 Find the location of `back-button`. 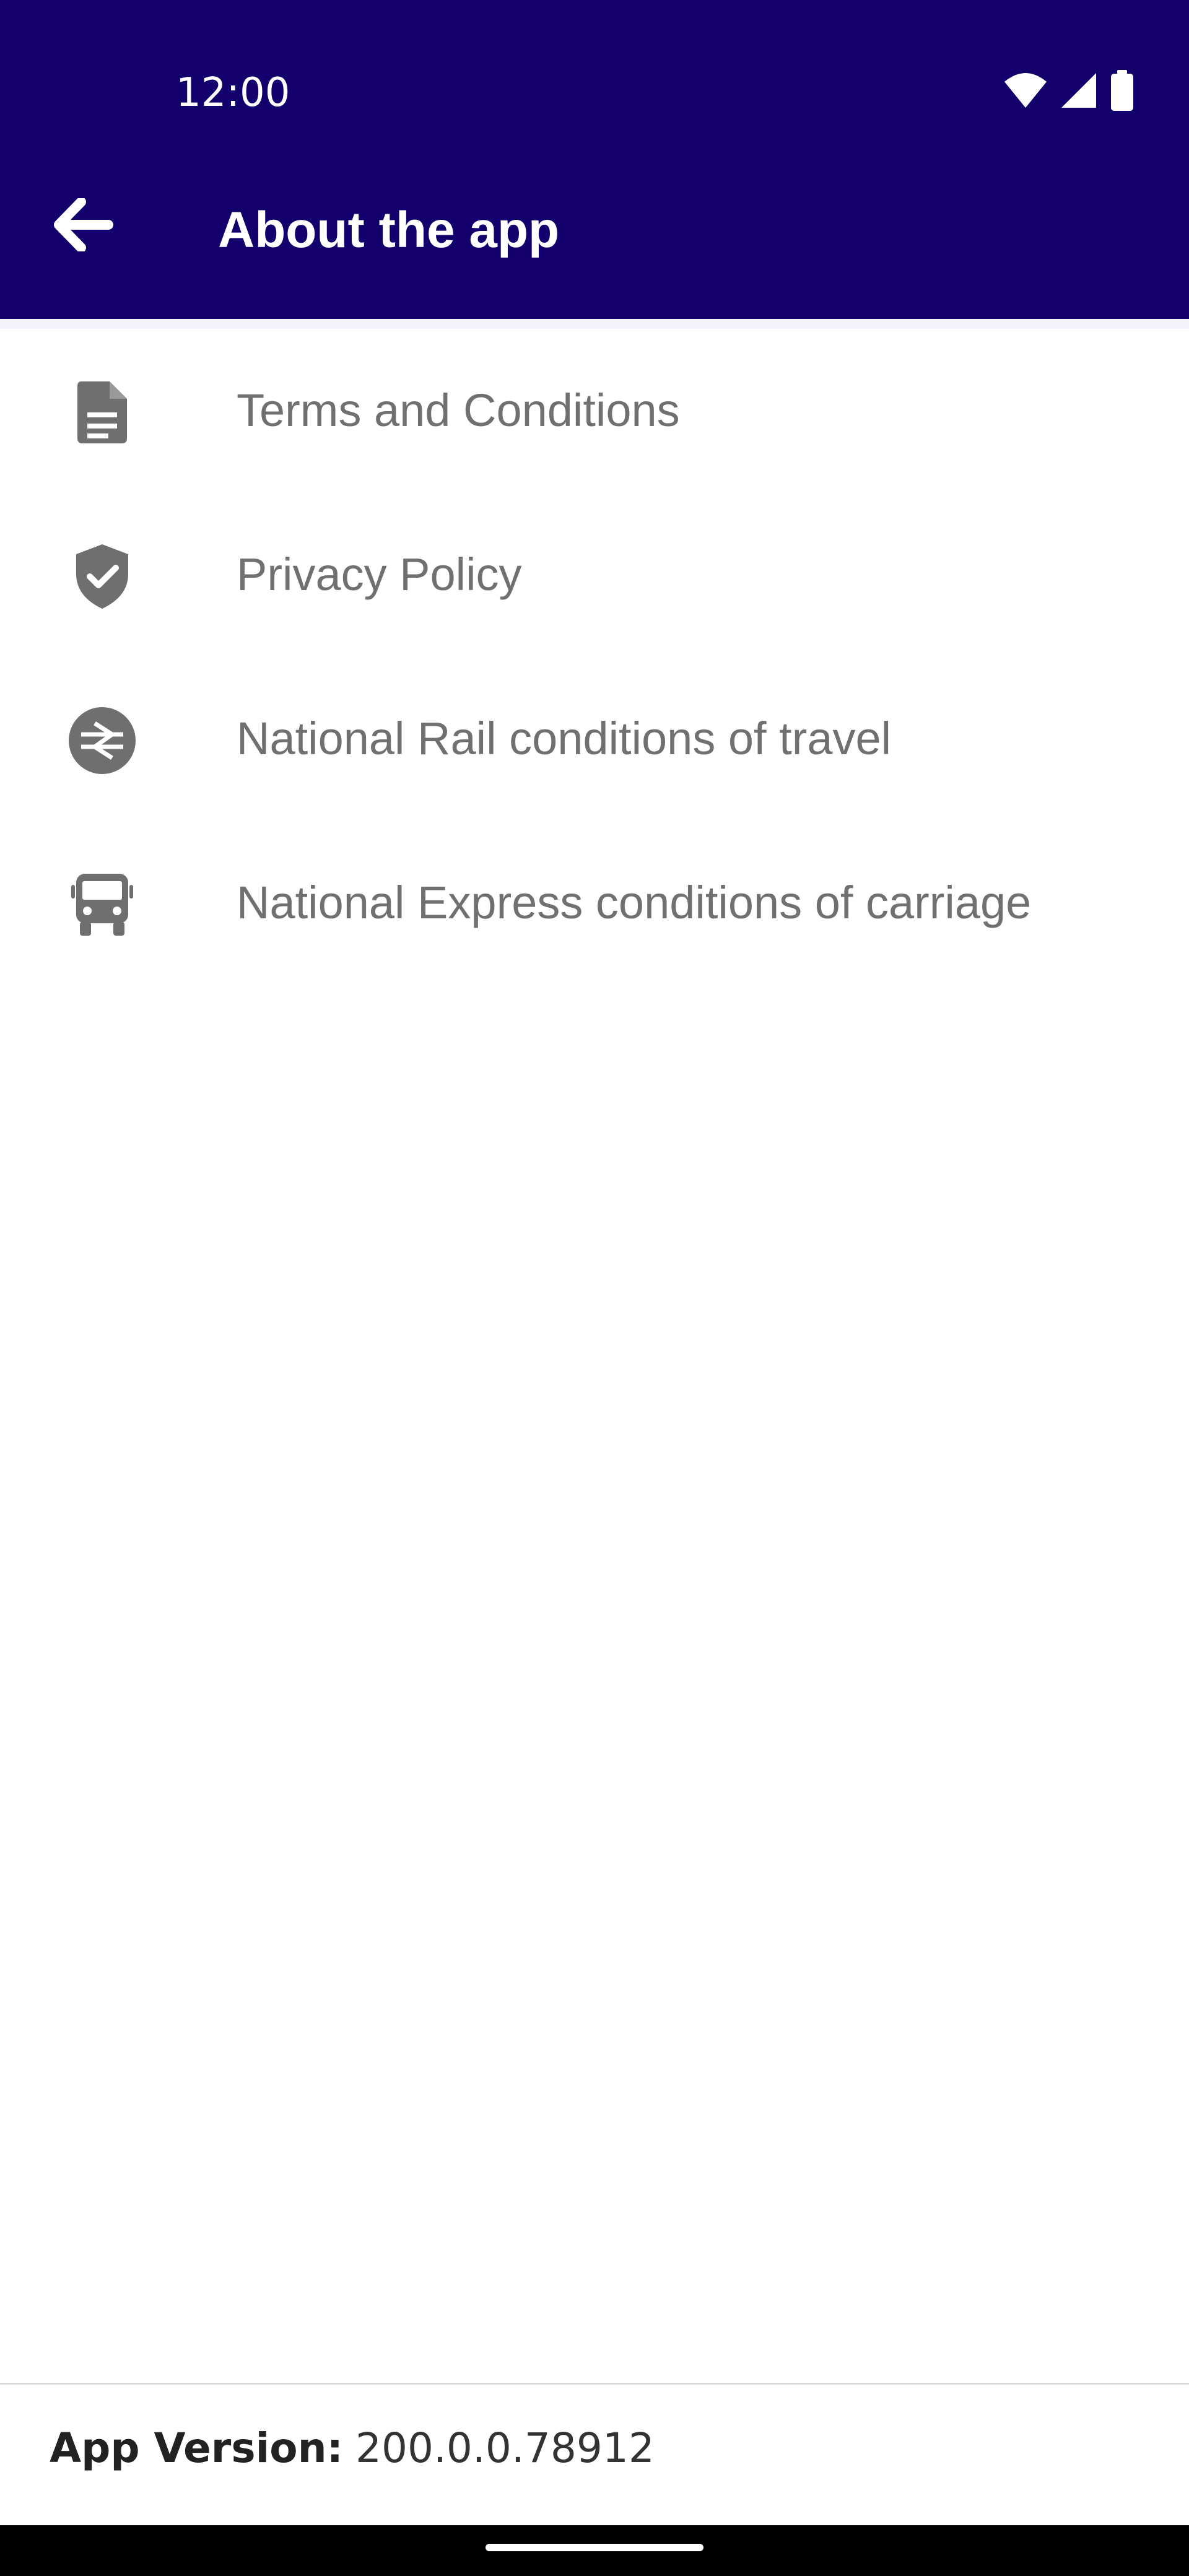

back-button is located at coordinates (83, 226).